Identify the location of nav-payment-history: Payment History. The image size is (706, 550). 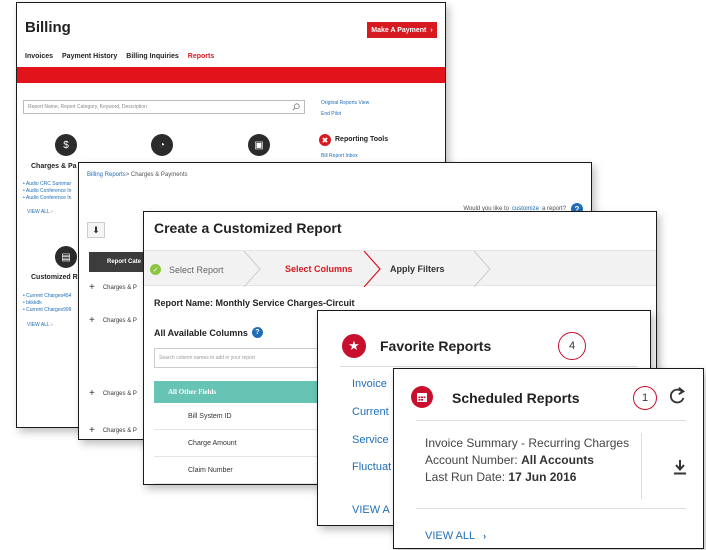
(89, 56).